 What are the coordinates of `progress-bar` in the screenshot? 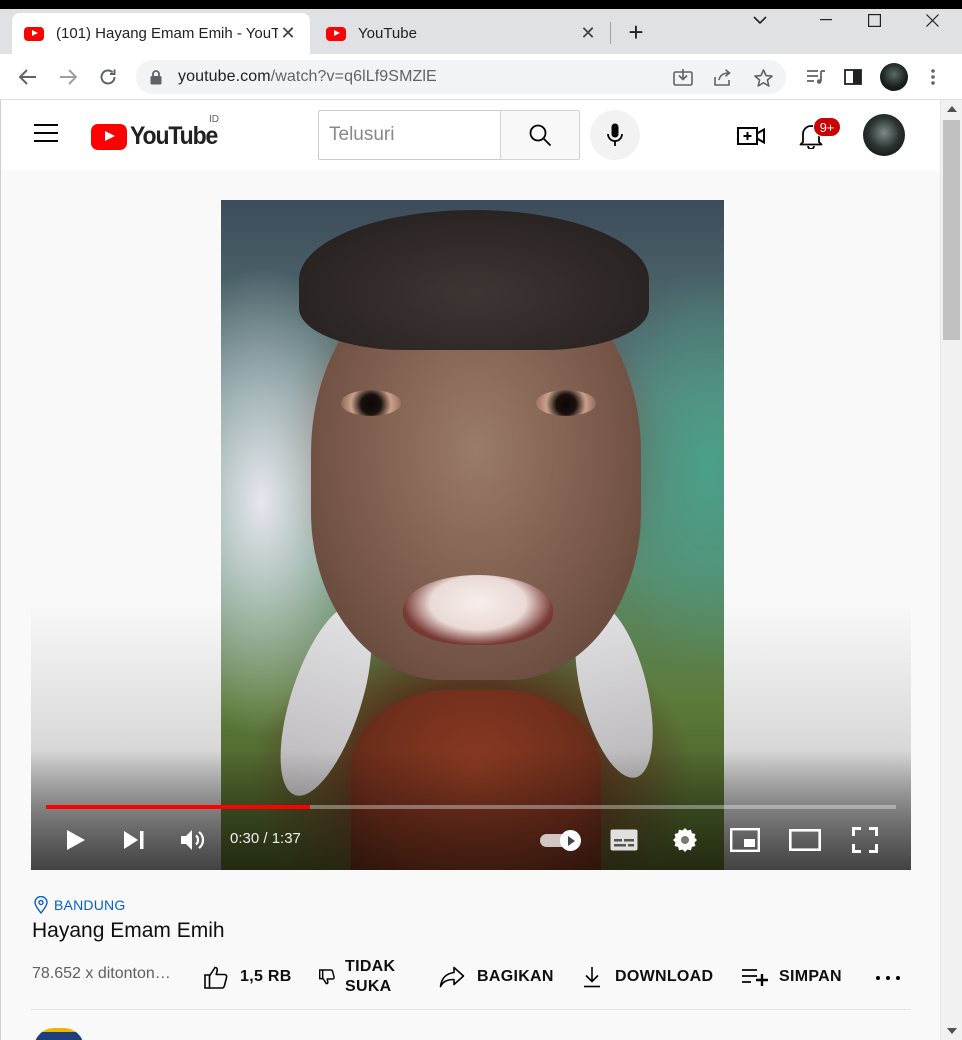 It's located at (471, 807).